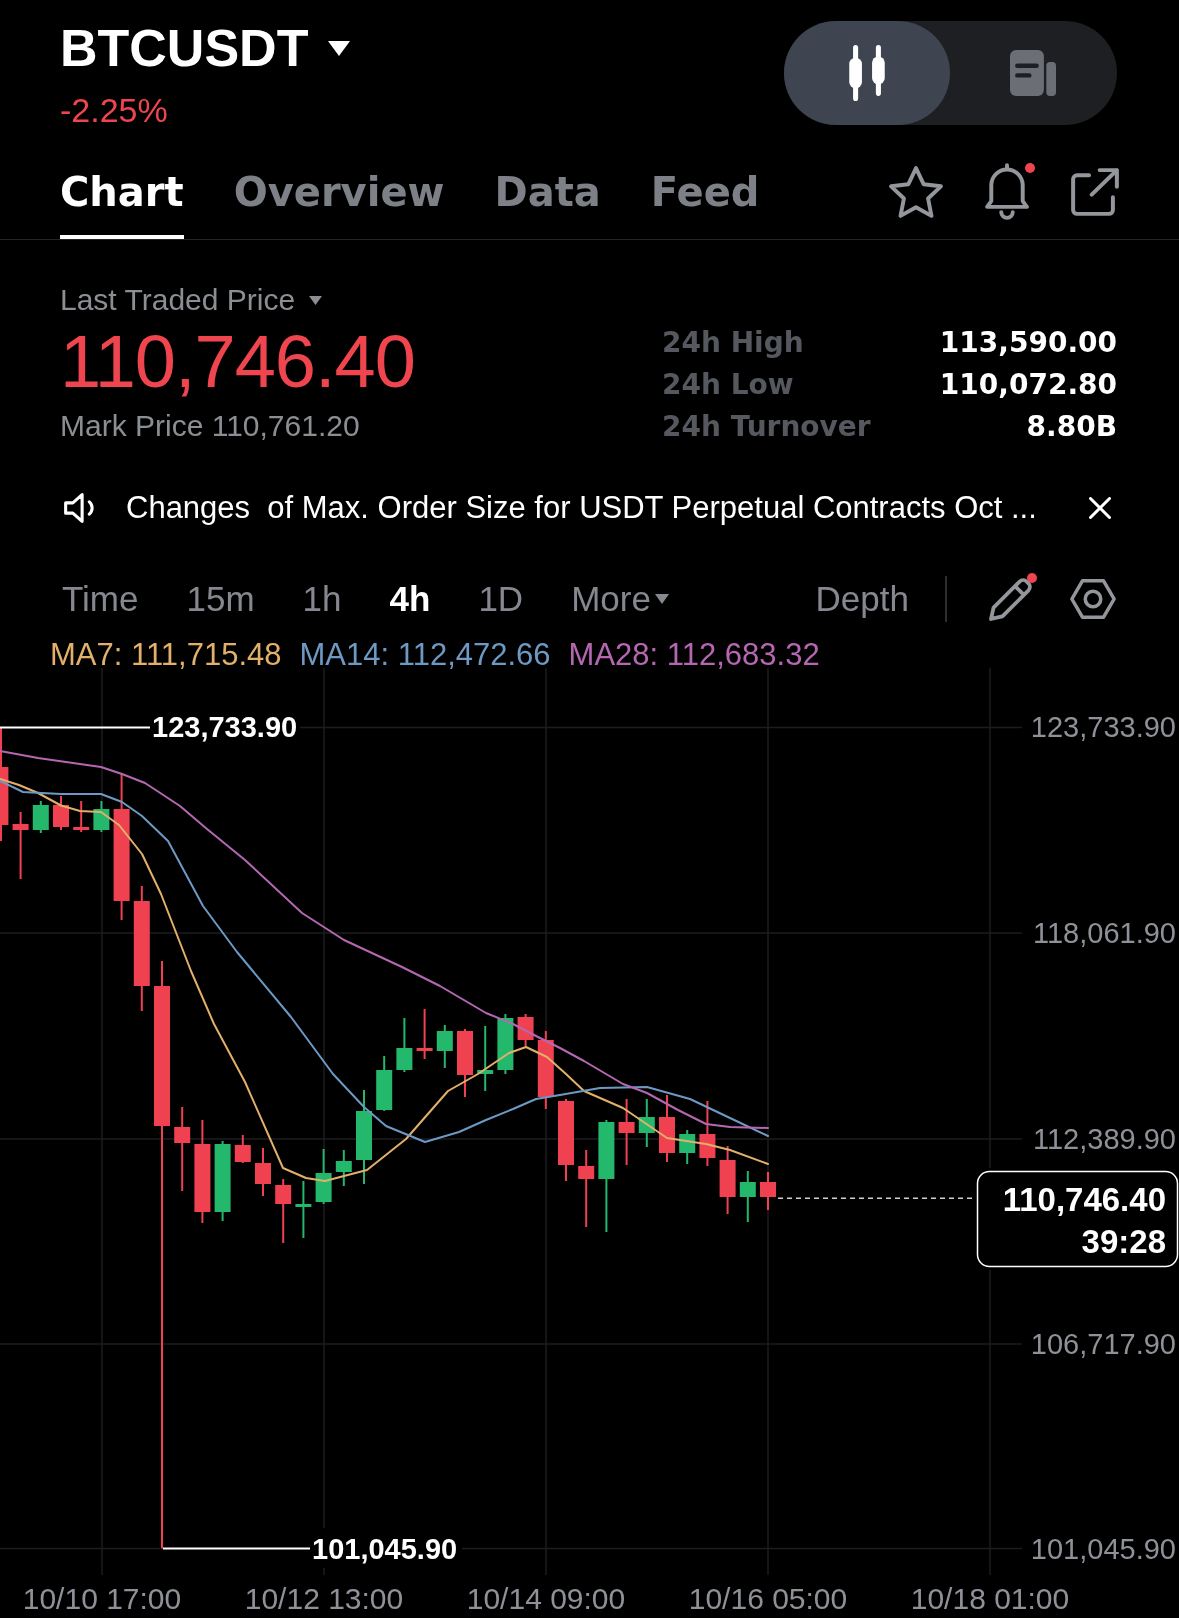  Describe the element at coordinates (1010, 599) in the screenshot. I see `pencil-icon` at that location.